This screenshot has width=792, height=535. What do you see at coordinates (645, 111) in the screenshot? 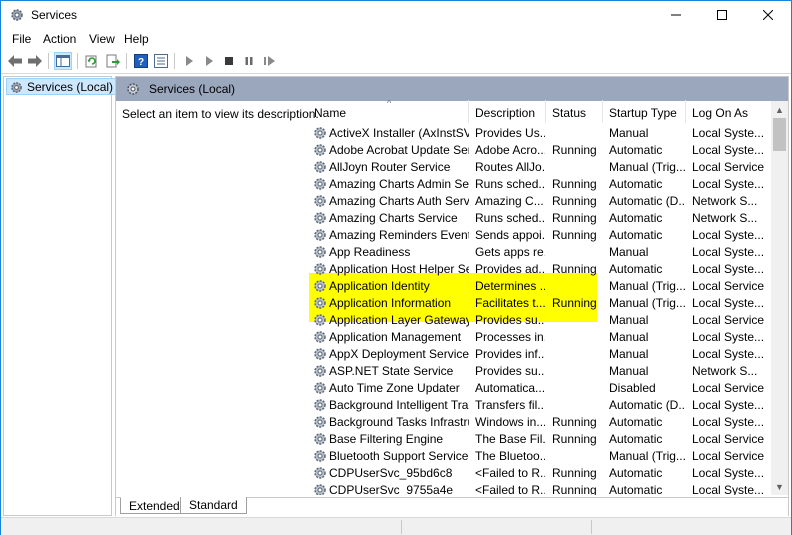
I see `column-header-startup-type: Startup Type` at bounding box center [645, 111].